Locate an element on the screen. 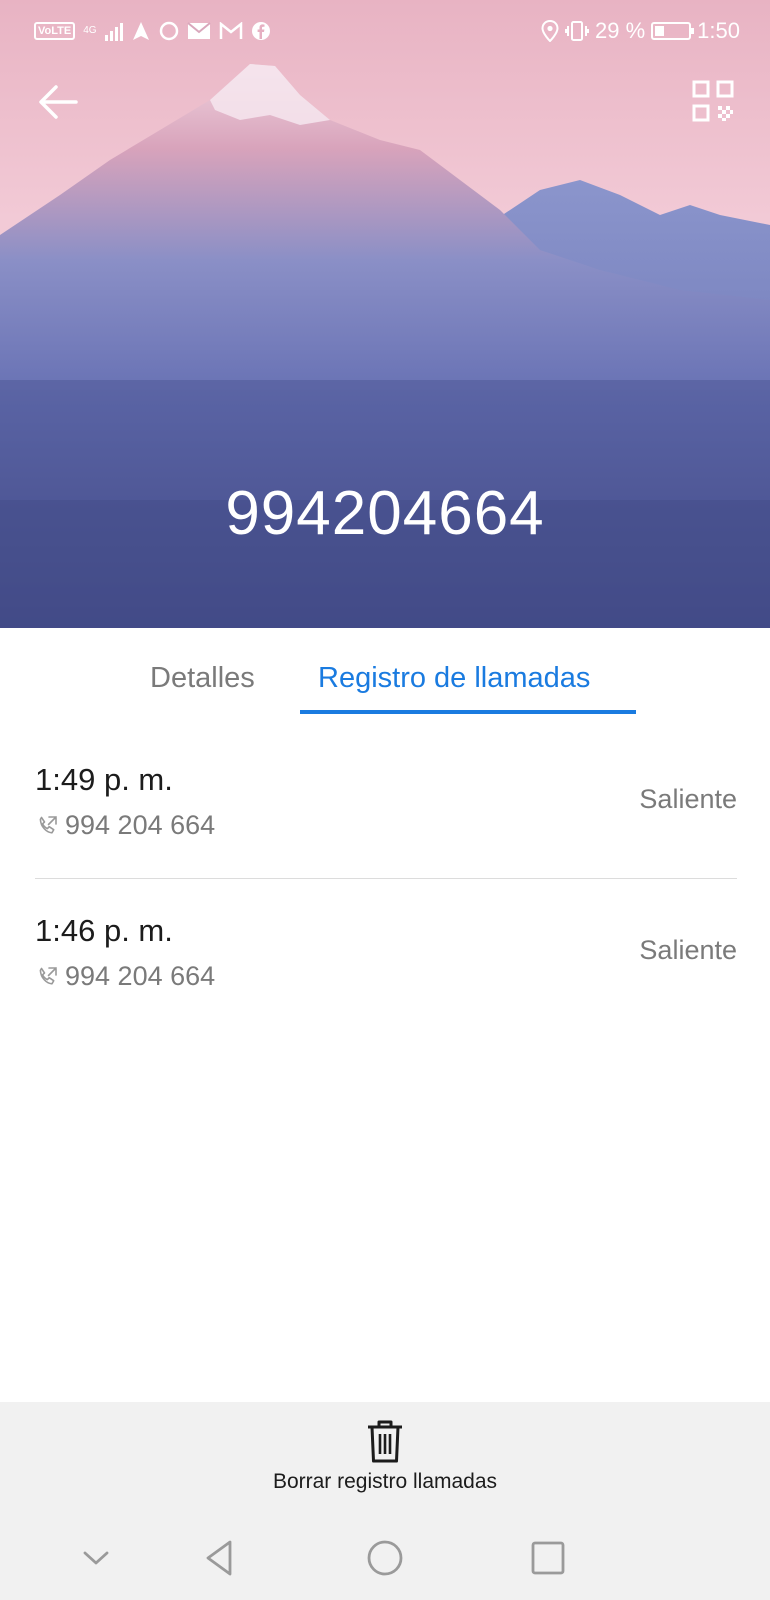  delete-call-log-label: Borrar registro llamadas is located at coordinates (385, 1481).